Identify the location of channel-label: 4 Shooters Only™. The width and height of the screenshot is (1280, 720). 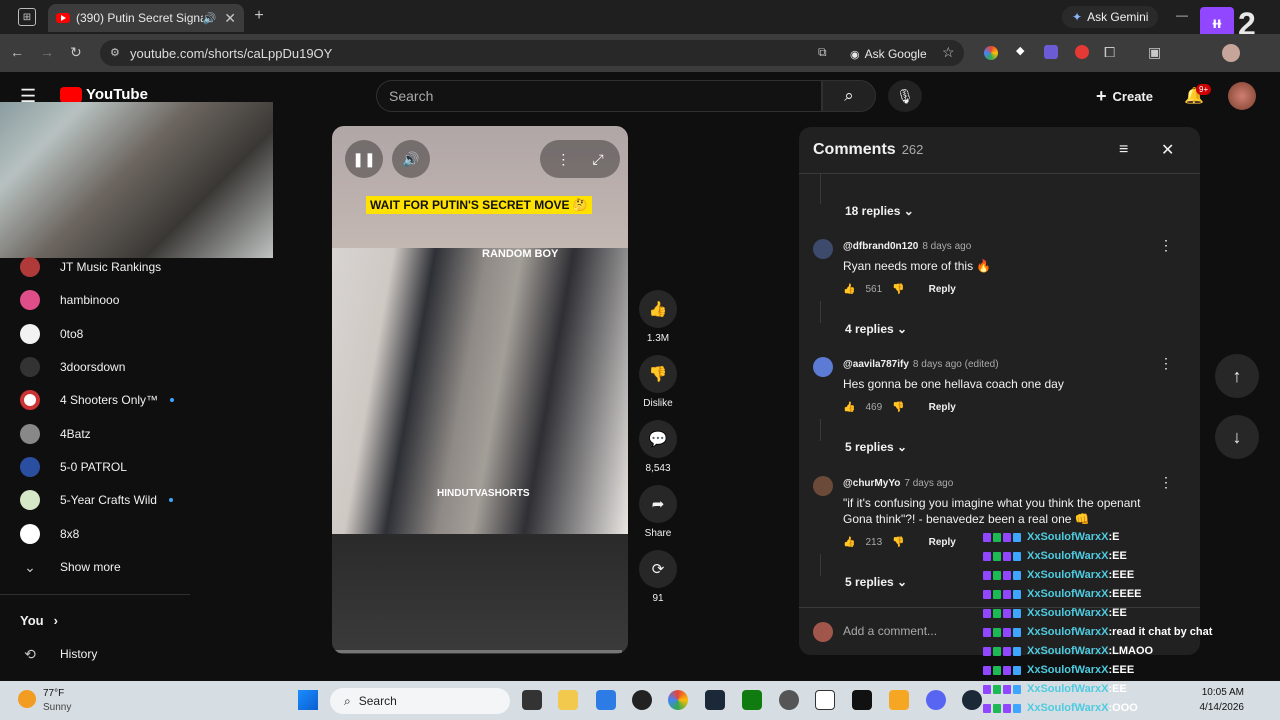
(109, 400).